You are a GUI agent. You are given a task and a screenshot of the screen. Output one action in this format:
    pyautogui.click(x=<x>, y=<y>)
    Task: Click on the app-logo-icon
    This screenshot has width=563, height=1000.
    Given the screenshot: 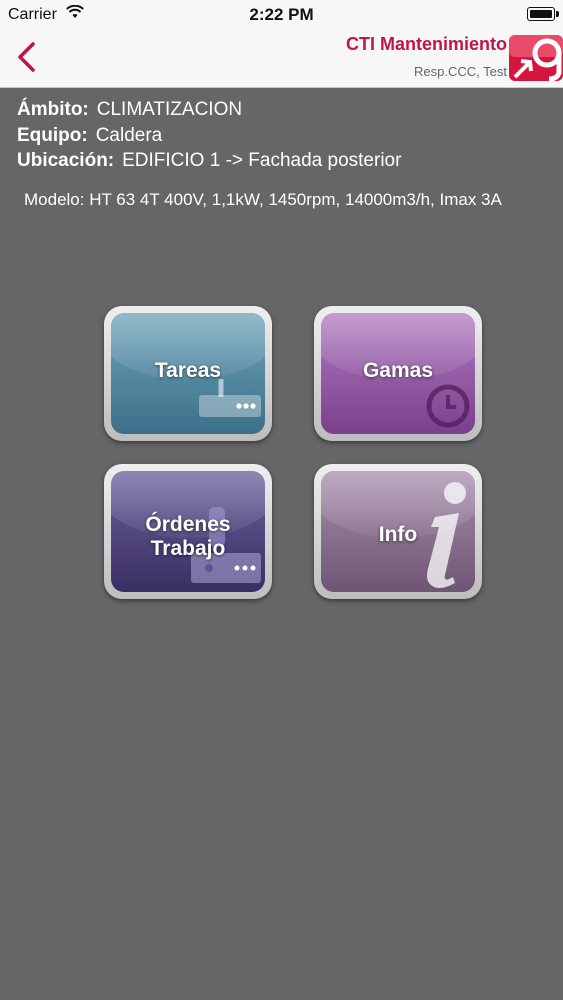 What is the action you would take?
    pyautogui.click(x=536, y=58)
    